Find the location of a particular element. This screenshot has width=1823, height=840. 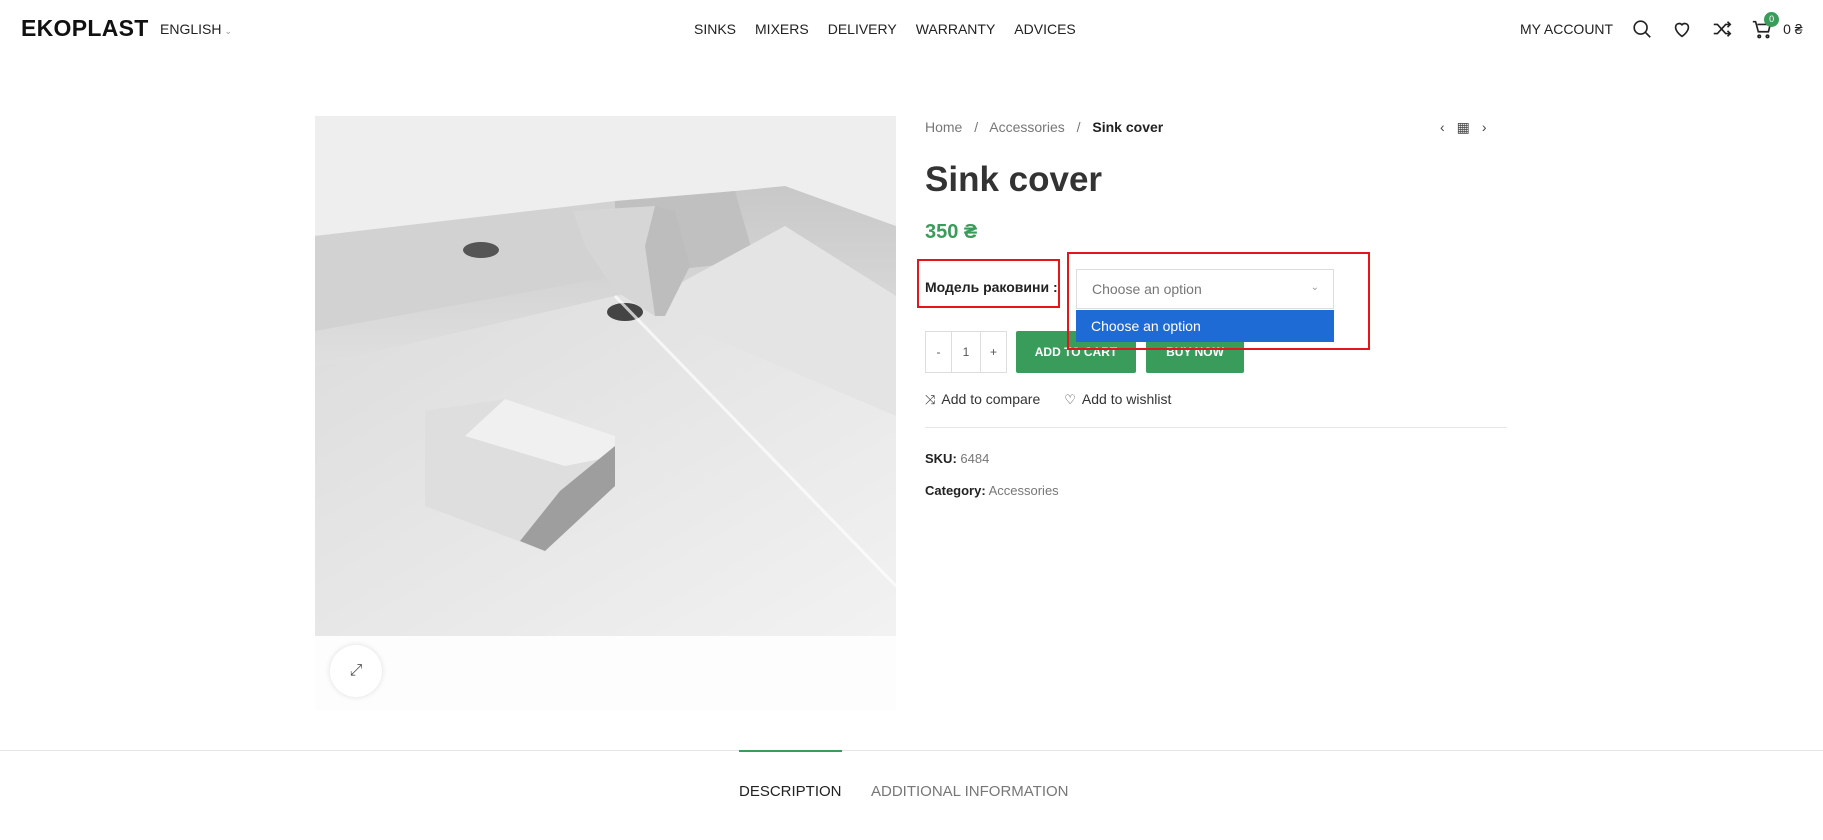

tab-additional-information: ADDITIONAL INFORMATION is located at coordinates (970, 791).